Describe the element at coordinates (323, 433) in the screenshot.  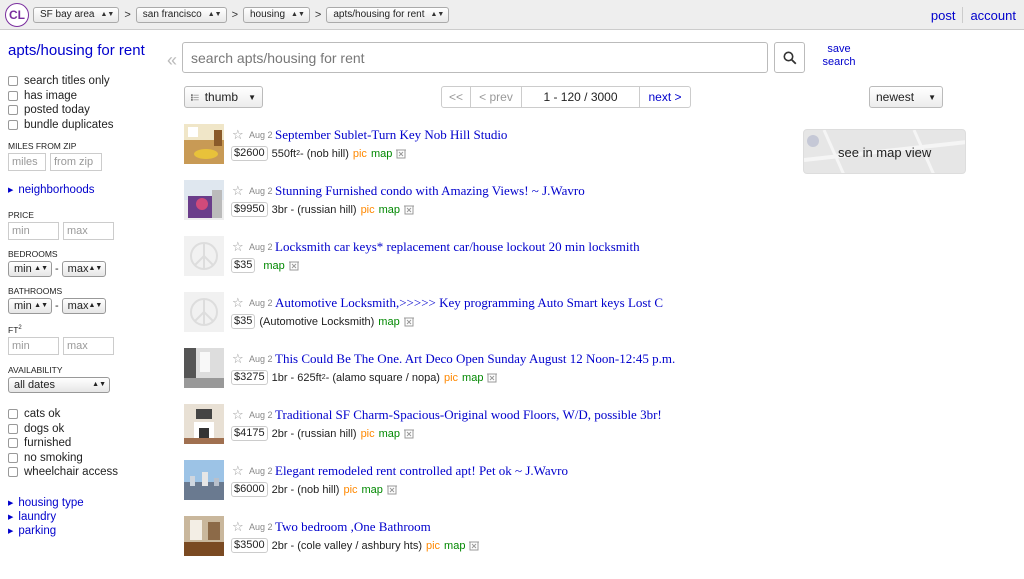
I see `listing-meta: $4175 2br - (russian hill) pic map` at that location.